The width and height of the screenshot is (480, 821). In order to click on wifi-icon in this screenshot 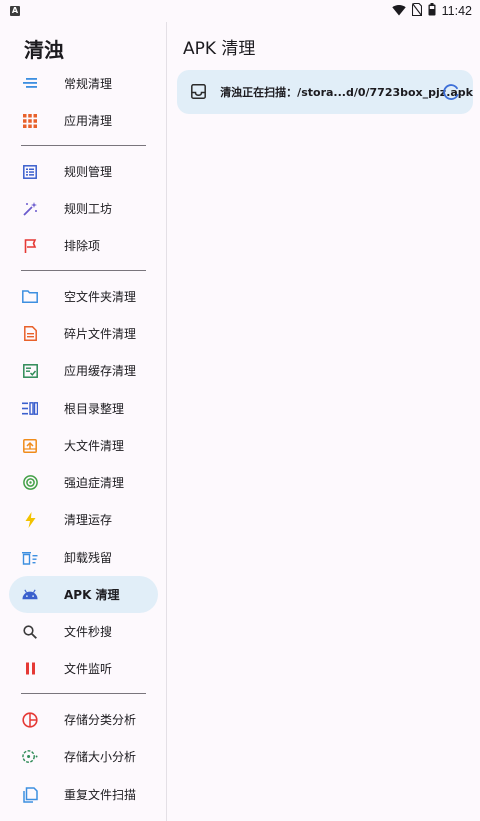, I will do `click(398, 11)`.